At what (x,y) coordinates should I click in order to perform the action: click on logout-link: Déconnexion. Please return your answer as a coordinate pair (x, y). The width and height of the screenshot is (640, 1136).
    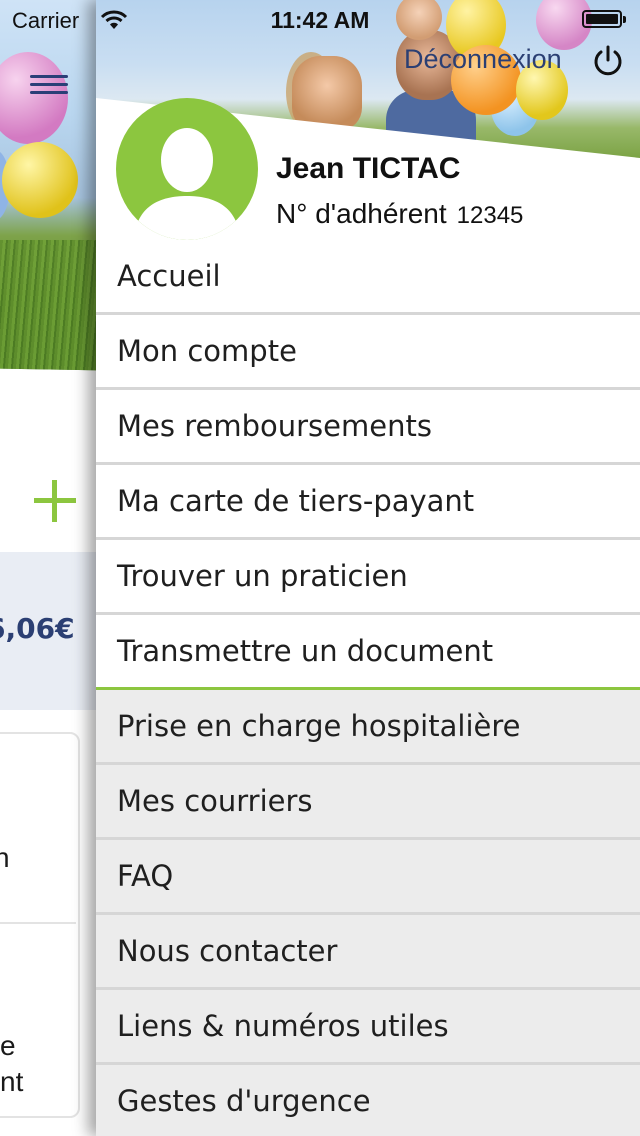
    Looking at the image, I should click on (483, 59).